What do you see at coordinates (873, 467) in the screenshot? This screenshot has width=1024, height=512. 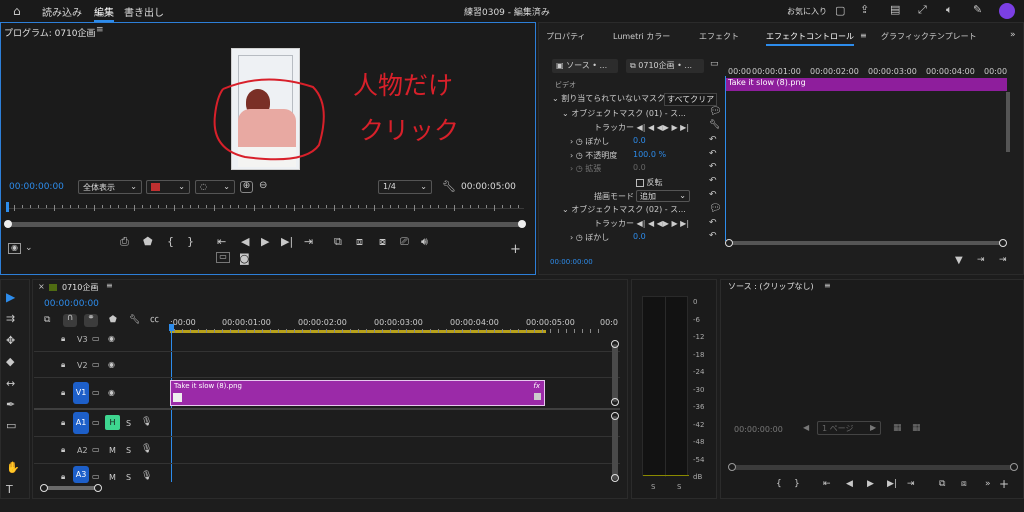 I see `source-scrollbar` at bounding box center [873, 467].